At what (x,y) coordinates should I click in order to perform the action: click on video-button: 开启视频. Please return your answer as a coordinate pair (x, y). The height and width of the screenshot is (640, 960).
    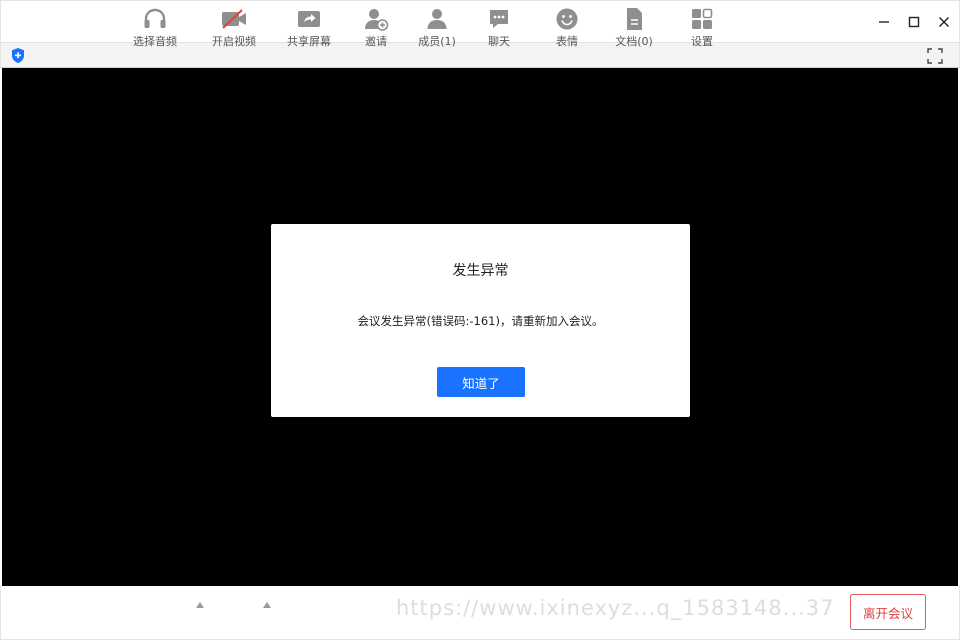
    Looking at the image, I should click on (234, 27).